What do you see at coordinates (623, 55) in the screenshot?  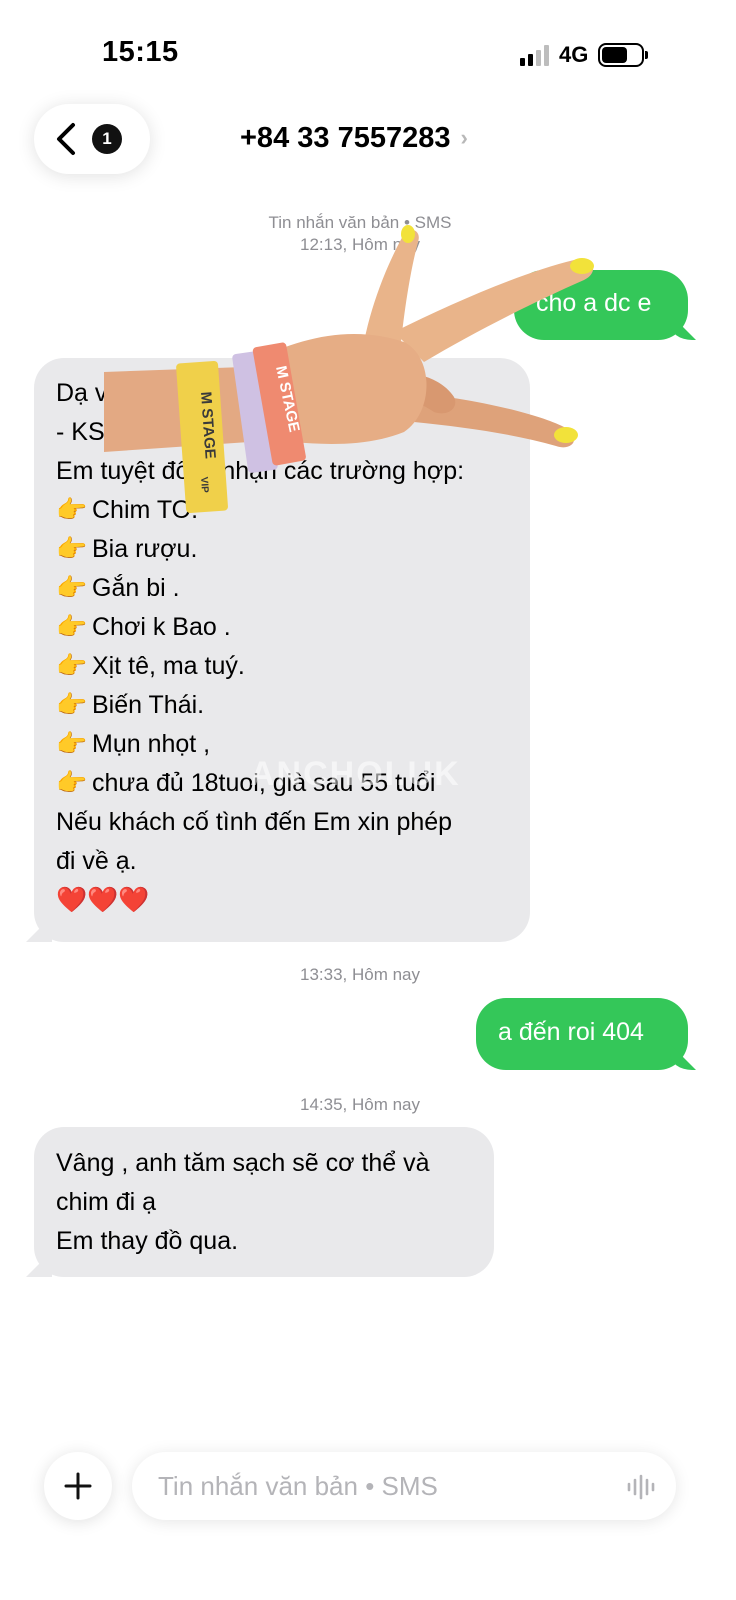 I see `battery-icon` at bounding box center [623, 55].